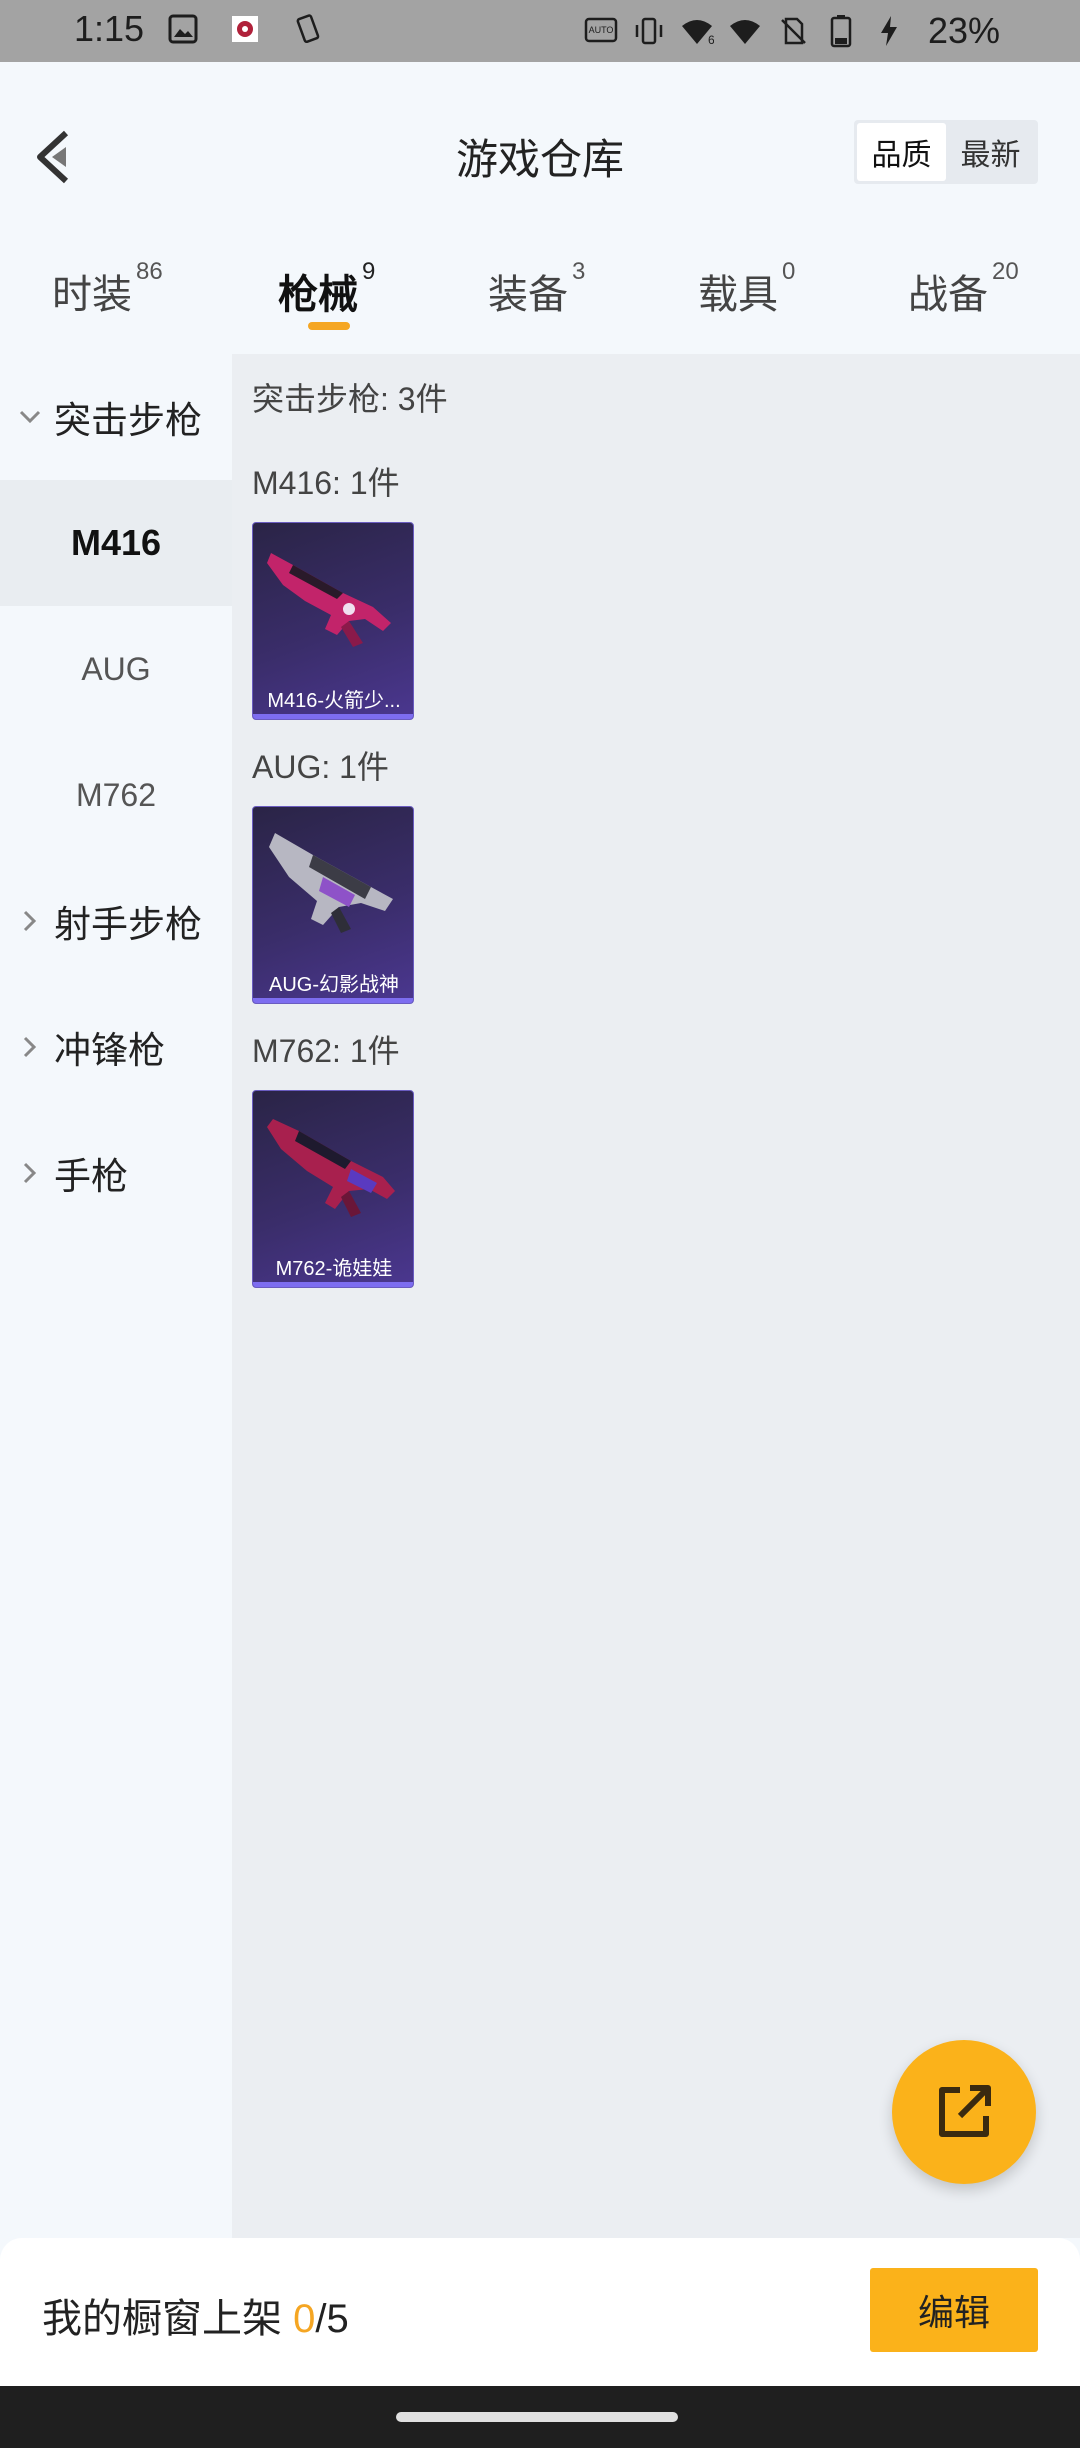  I want to click on showcase-label: 我的橱窗上架, so click(168, 2319).